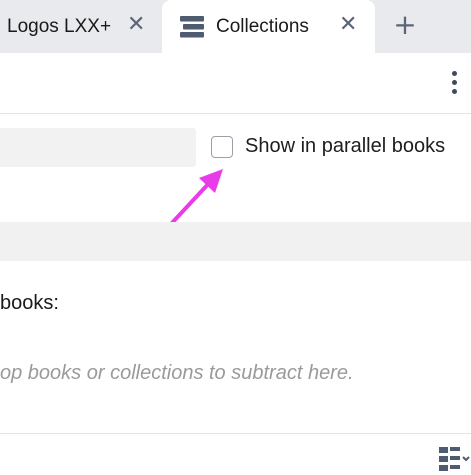 Image resolution: width=471 pixels, height=475 pixels. I want to click on tab-bar: Logos LXX+ ✕ Collections ✕ +, so click(235, 26).